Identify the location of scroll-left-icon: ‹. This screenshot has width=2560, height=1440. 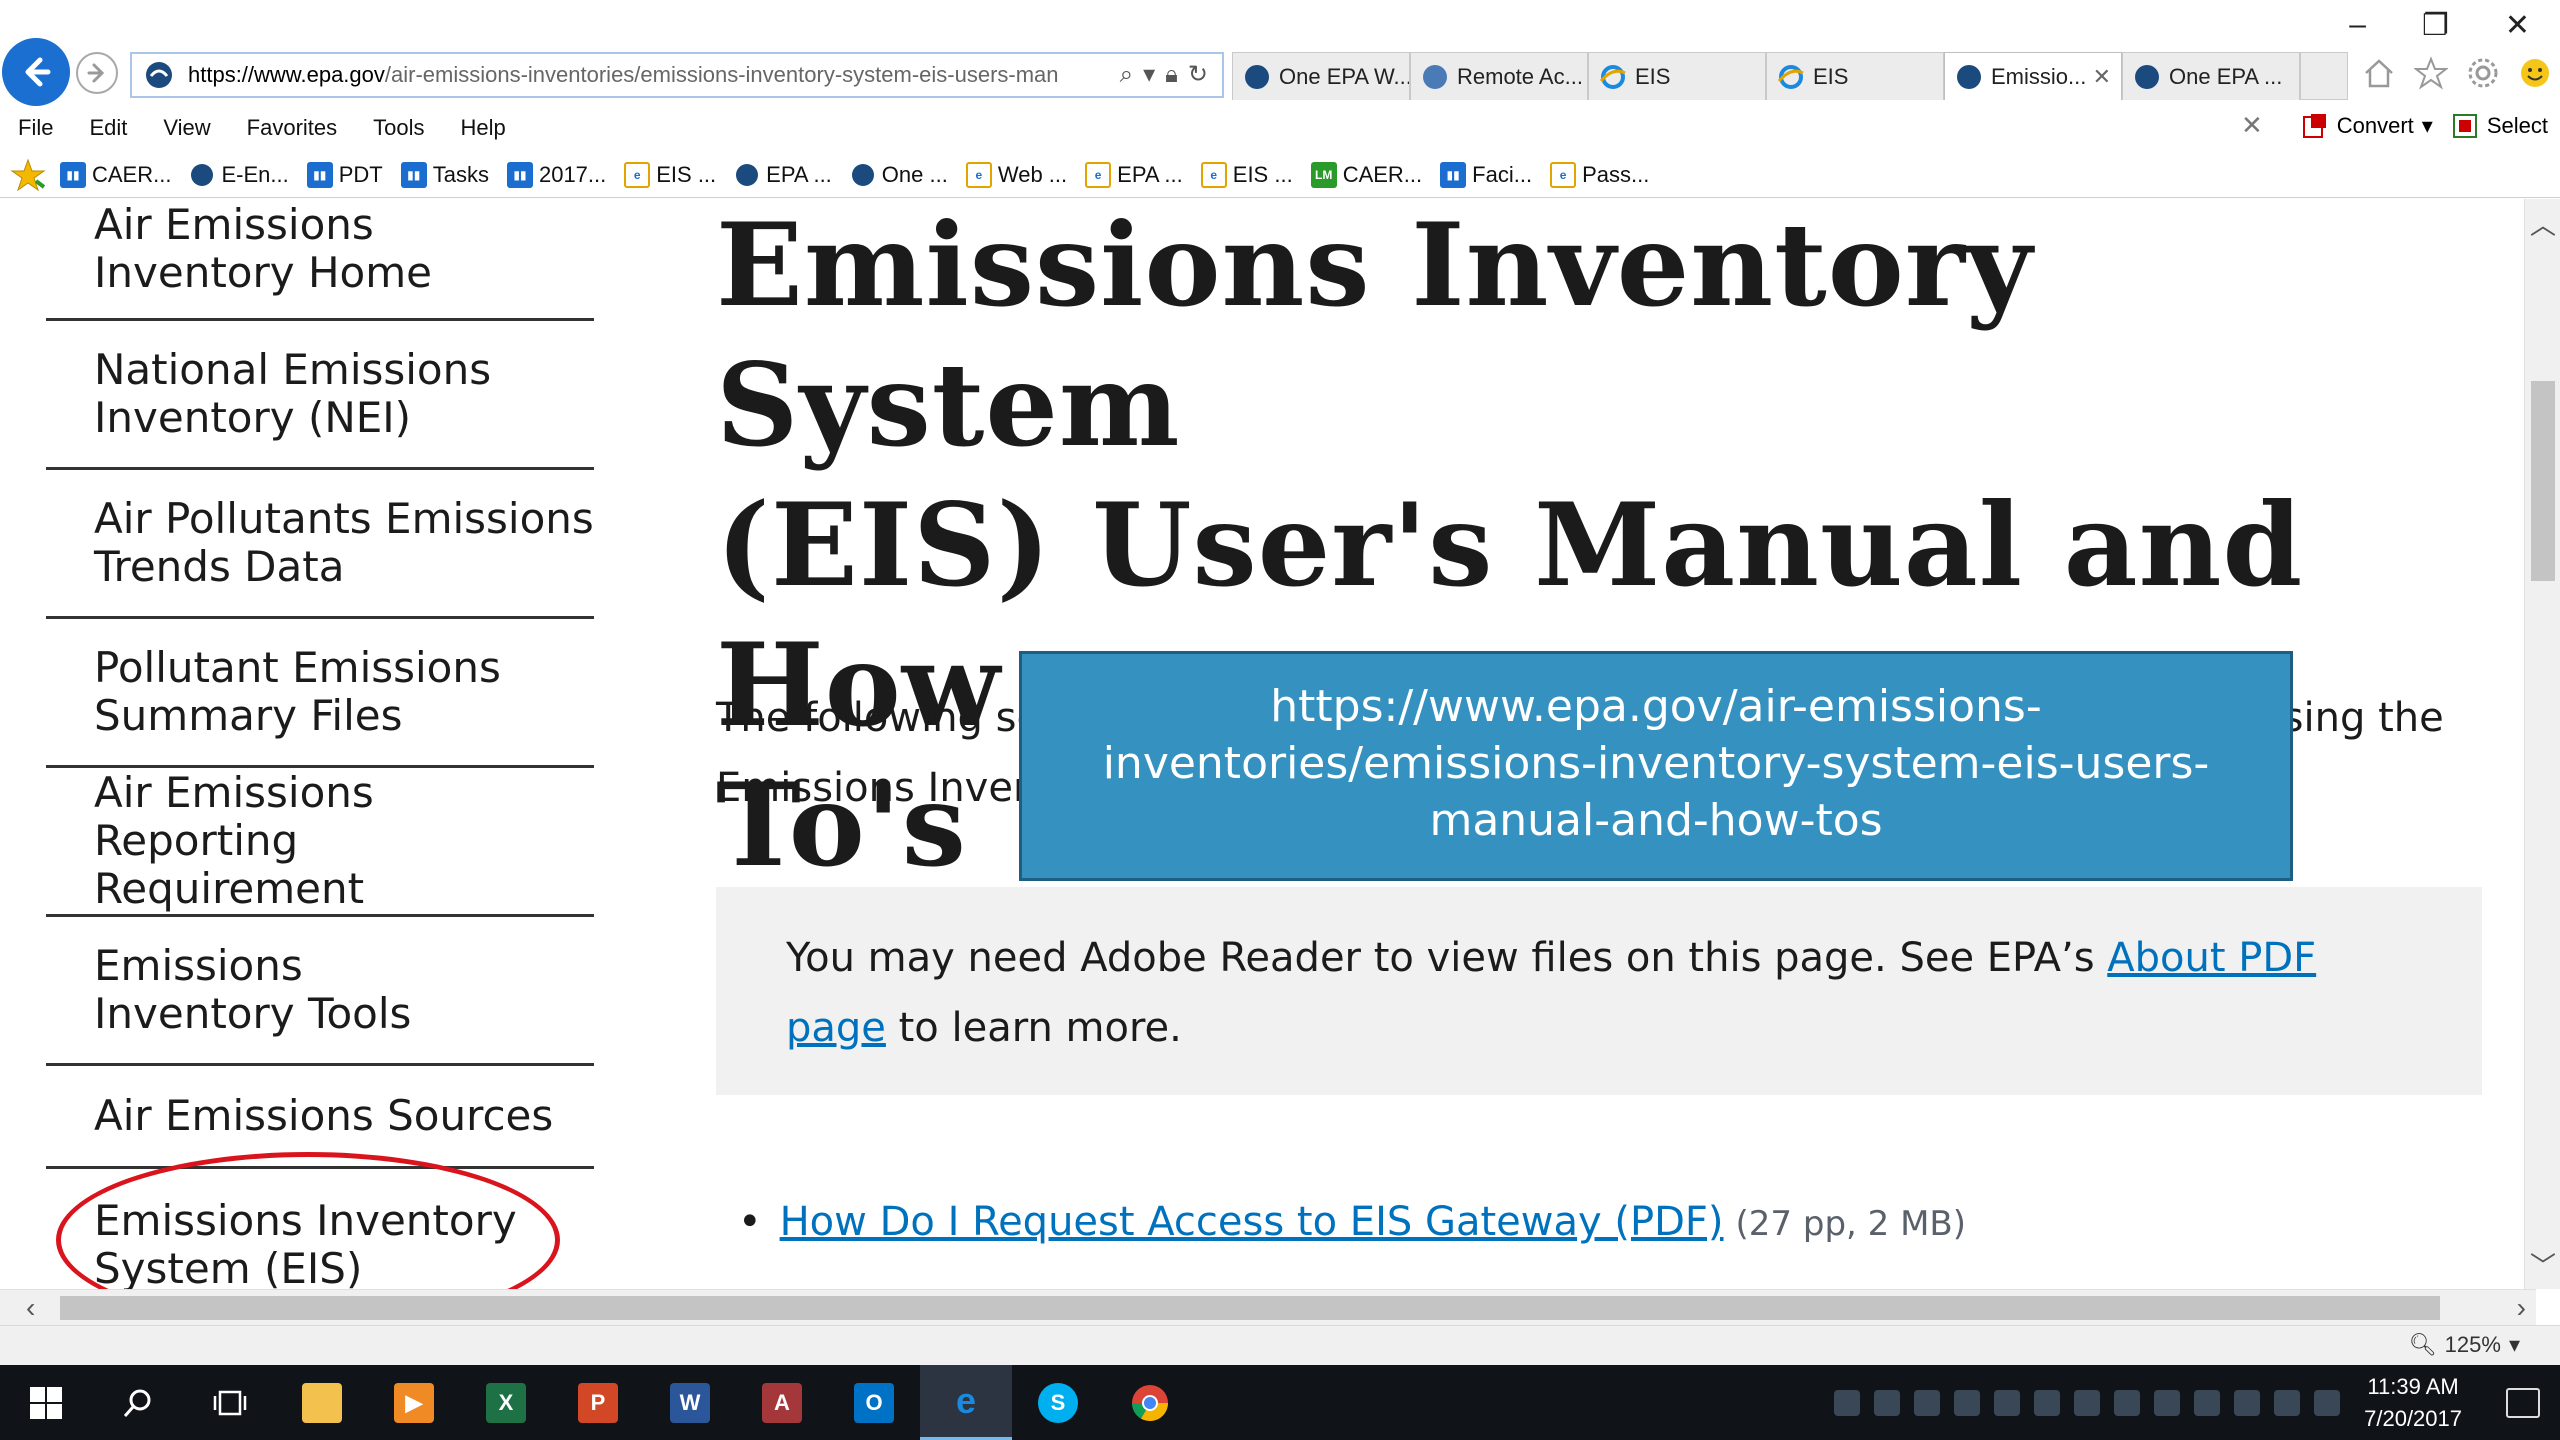
(30, 1308).